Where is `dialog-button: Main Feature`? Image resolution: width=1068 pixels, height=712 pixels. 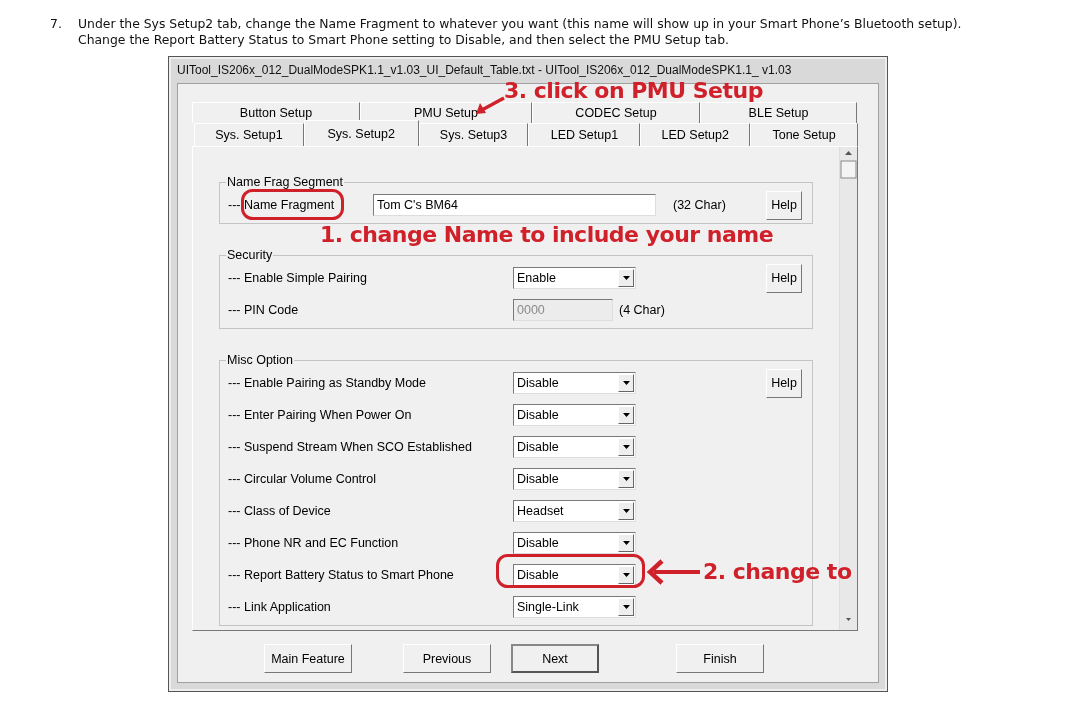
dialog-button: Main Feature is located at coordinates (308, 658).